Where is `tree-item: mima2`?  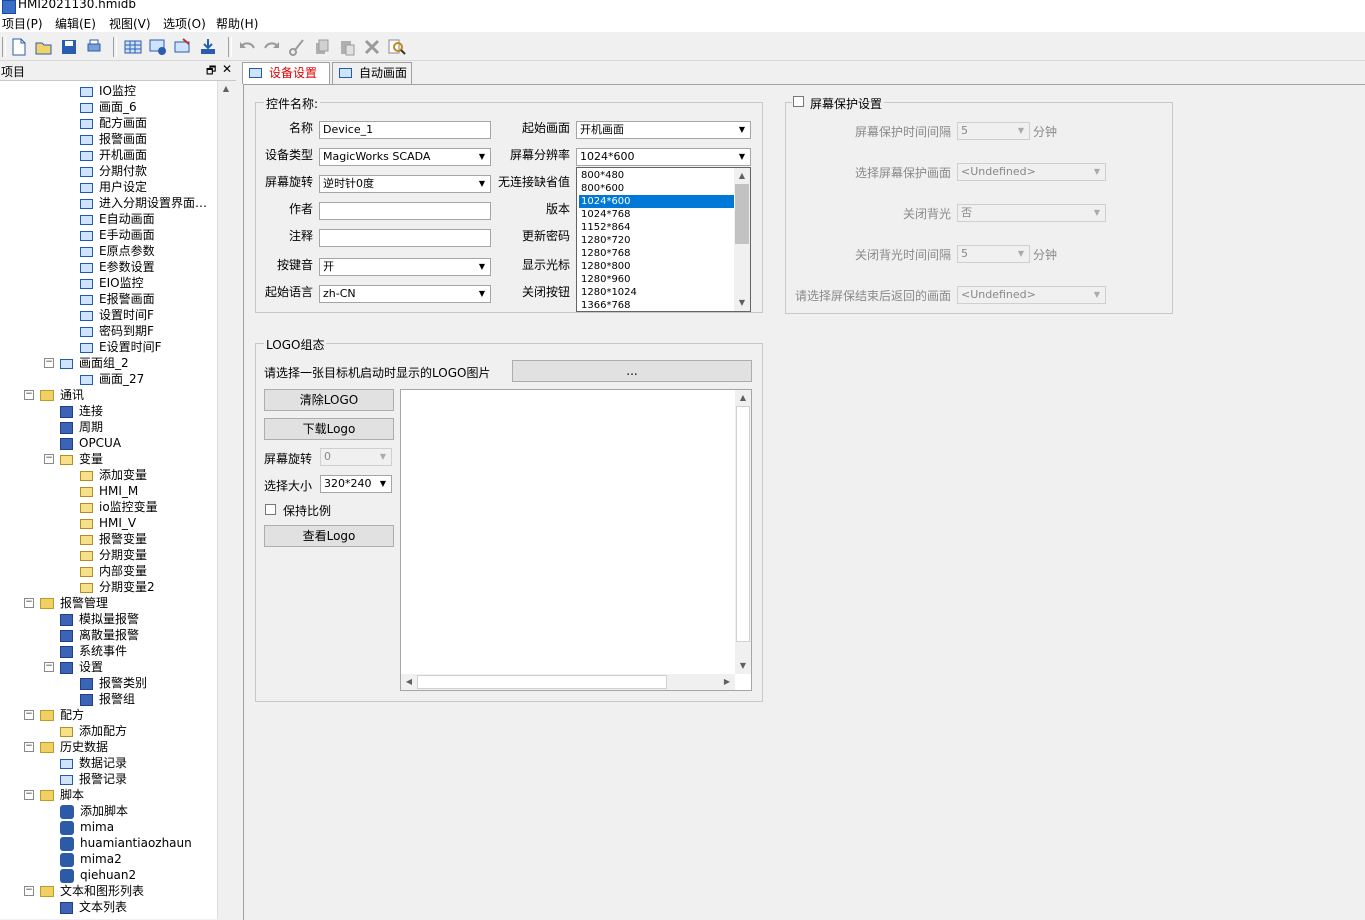
tree-item: mima2 is located at coordinates (91, 859).